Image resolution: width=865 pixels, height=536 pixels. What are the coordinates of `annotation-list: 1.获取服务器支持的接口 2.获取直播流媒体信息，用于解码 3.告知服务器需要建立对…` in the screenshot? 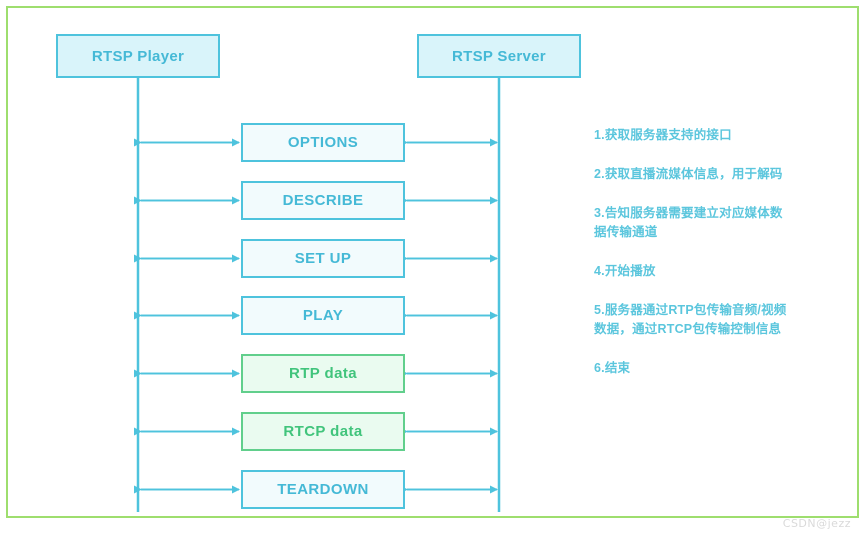 It's located at (711, 252).